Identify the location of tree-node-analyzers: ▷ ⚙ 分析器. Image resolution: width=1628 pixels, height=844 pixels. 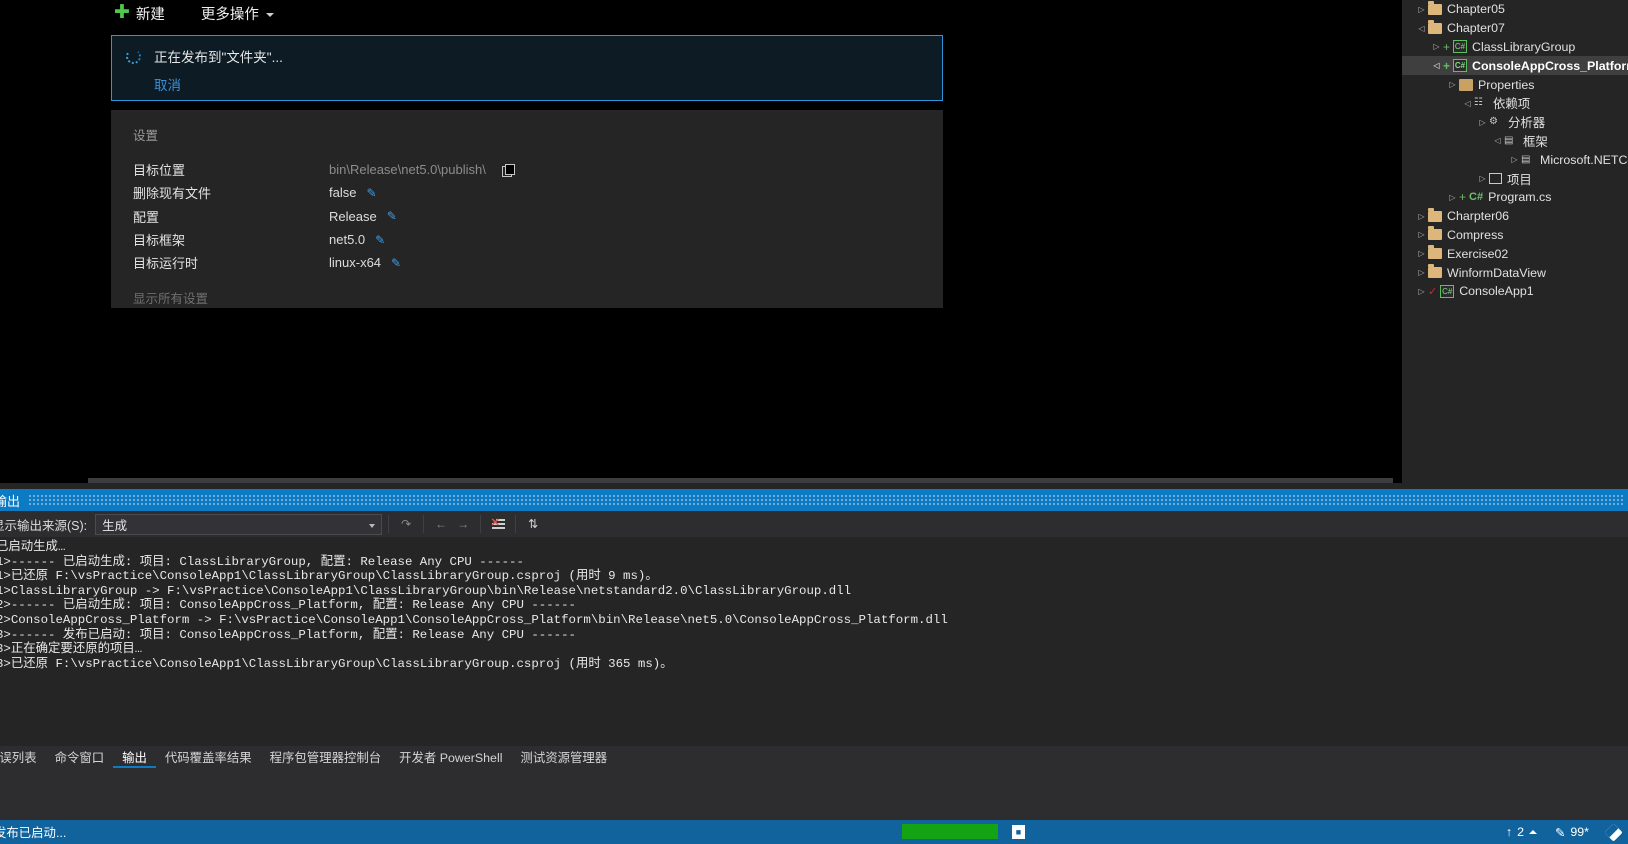
(1515, 122).